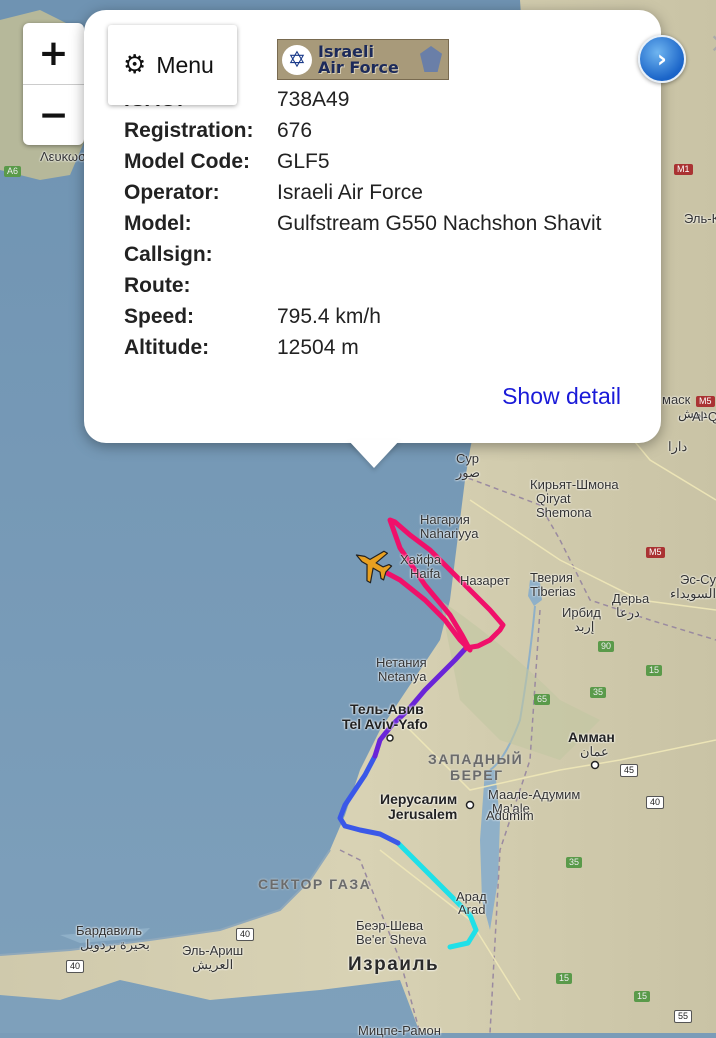  Describe the element at coordinates (591, 737) in the screenshot. I see `map-label-amman: Амман` at that location.